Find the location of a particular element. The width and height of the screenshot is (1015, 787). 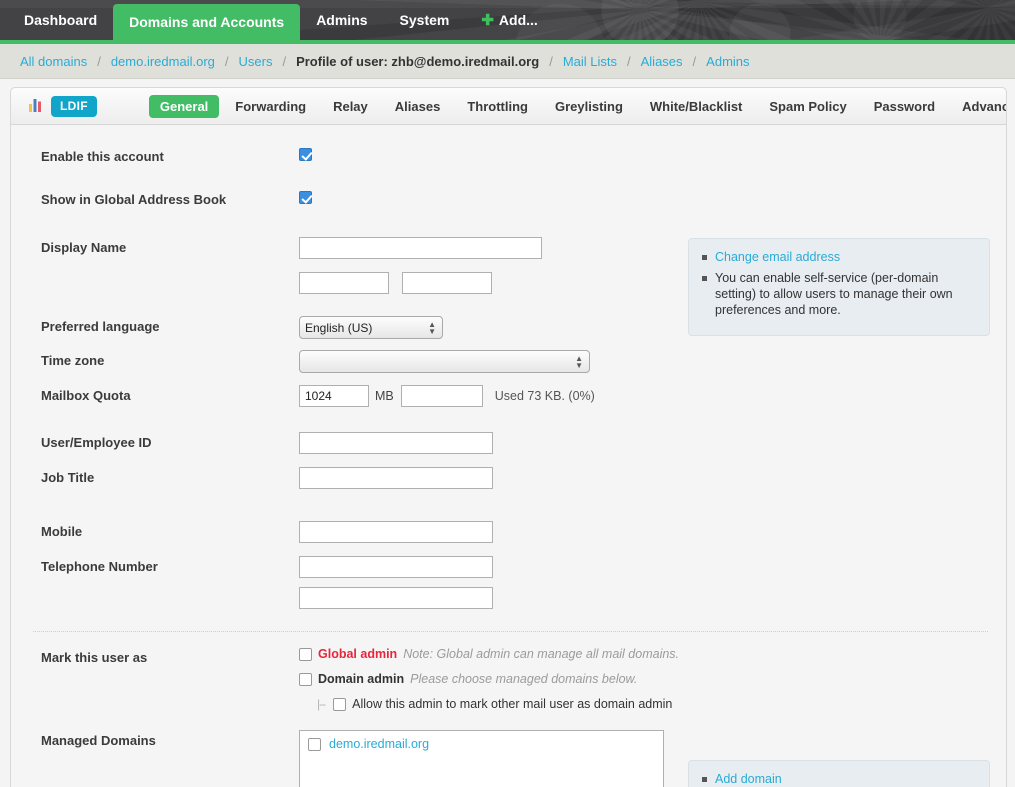

enable-account-label: Enable this account is located at coordinates (102, 156).